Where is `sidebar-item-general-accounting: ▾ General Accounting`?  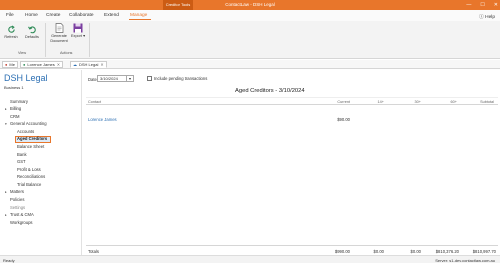 sidebar-item-general-accounting: ▾ General Accounting is located at coordinates (26, 123).